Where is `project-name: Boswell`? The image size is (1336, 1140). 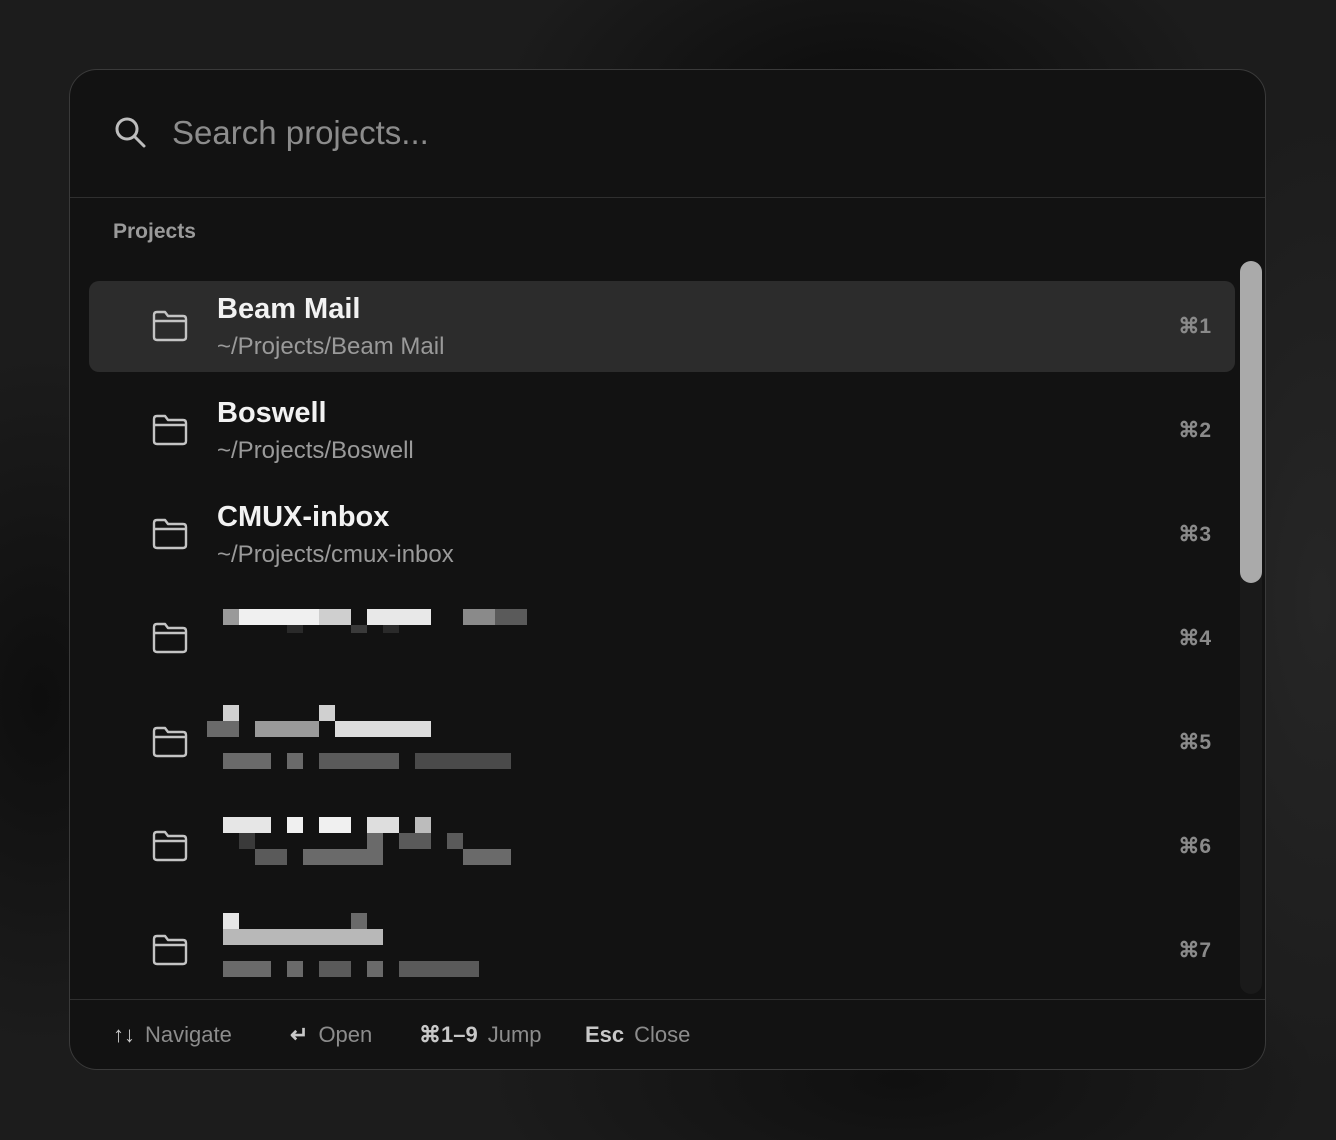 project-name: Boswell is located at coordinates (272, 413).